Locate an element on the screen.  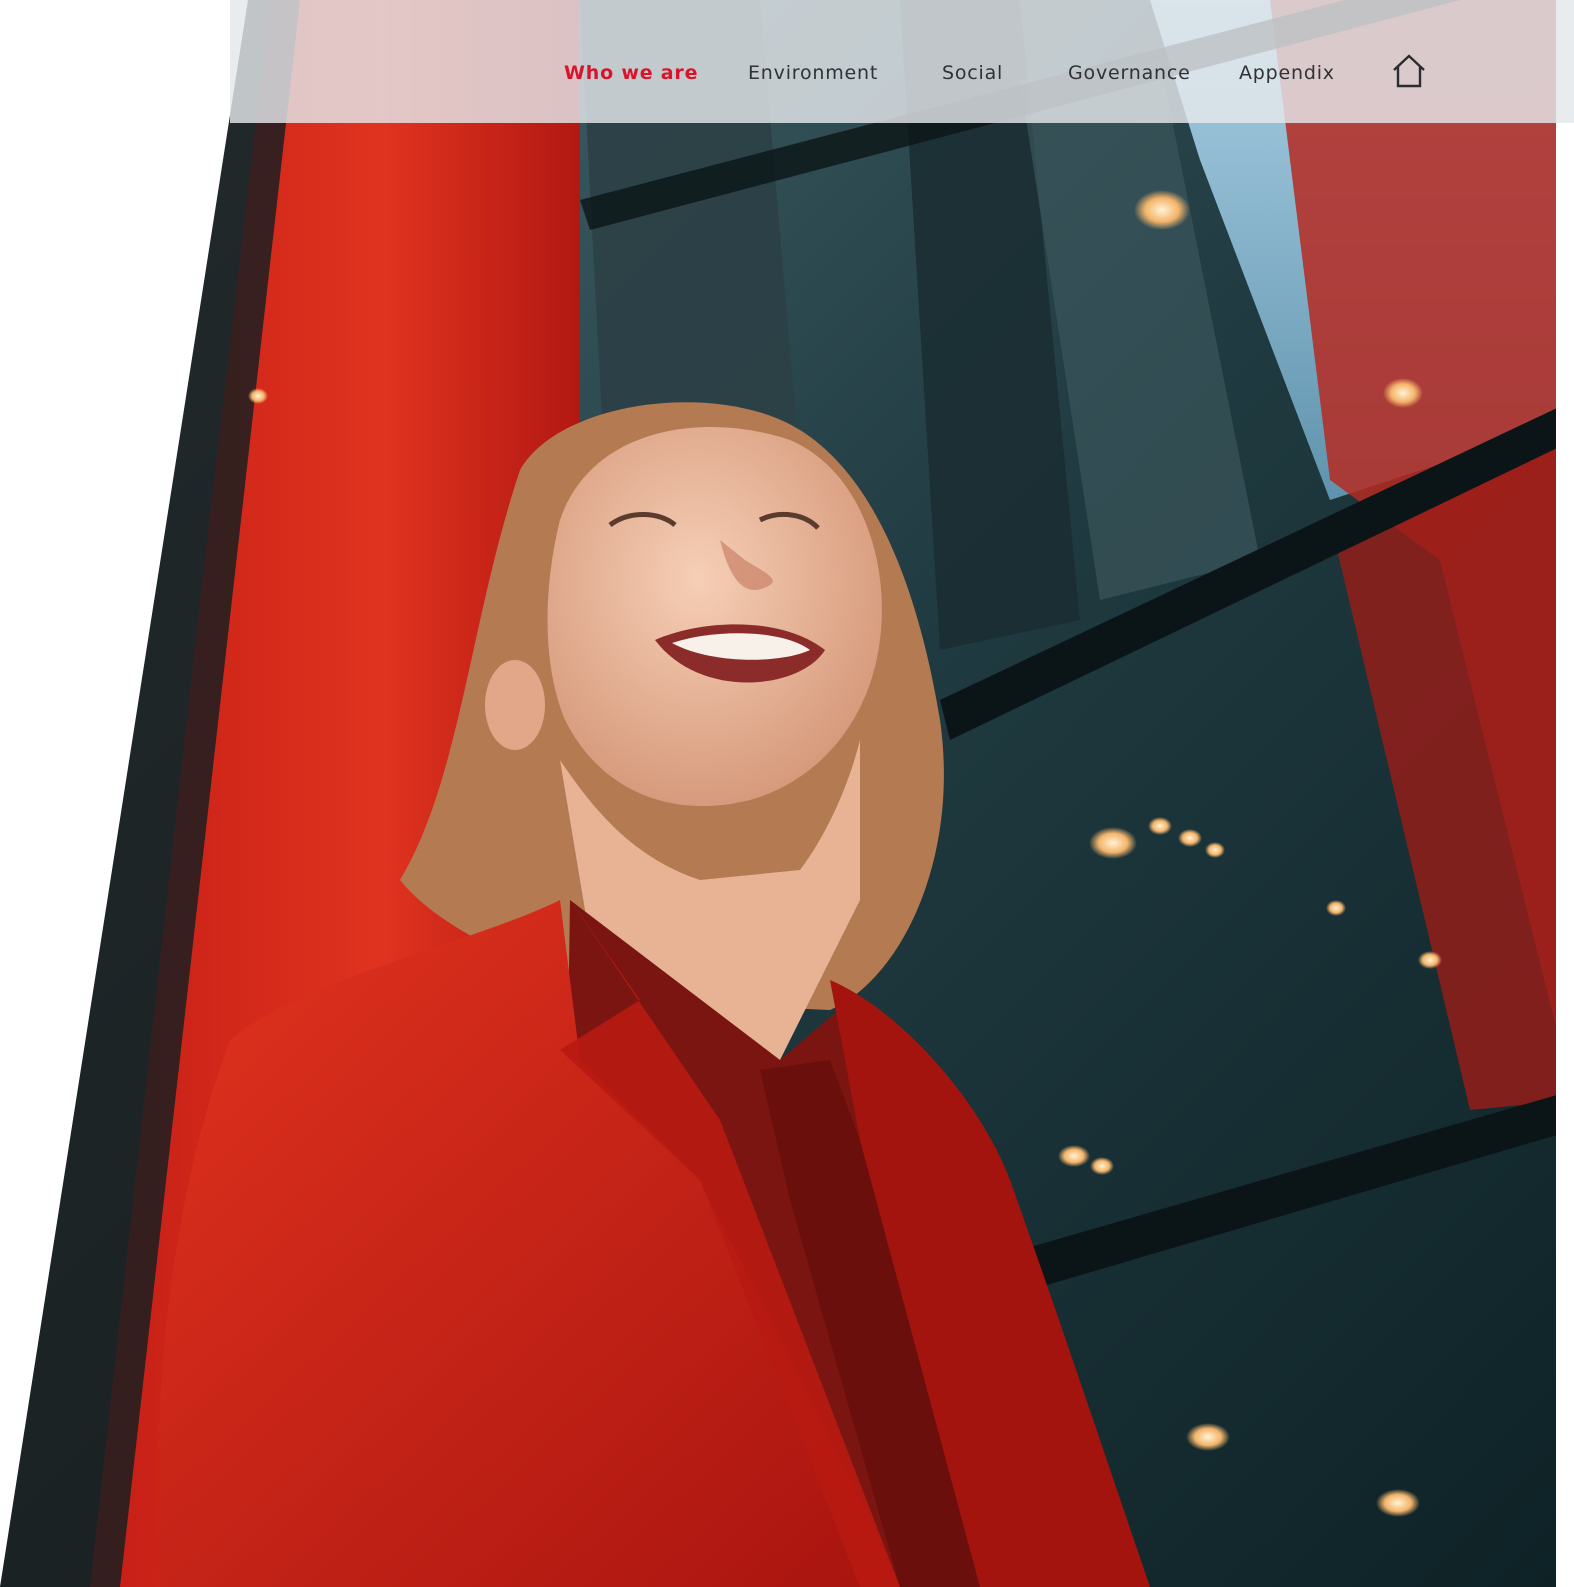
home-button is located at coordinates (1409, 71).